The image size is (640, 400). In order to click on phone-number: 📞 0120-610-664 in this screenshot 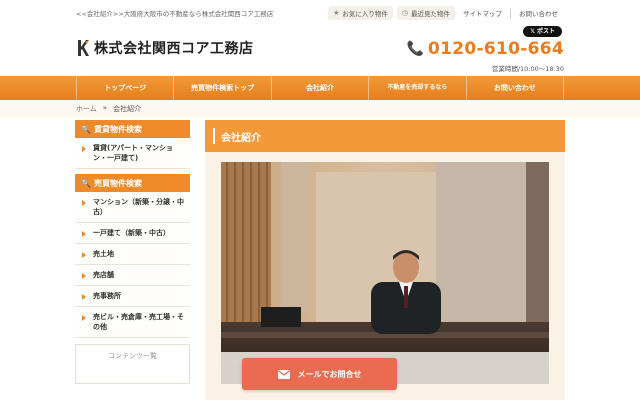, I will do `click(485, 49)`.